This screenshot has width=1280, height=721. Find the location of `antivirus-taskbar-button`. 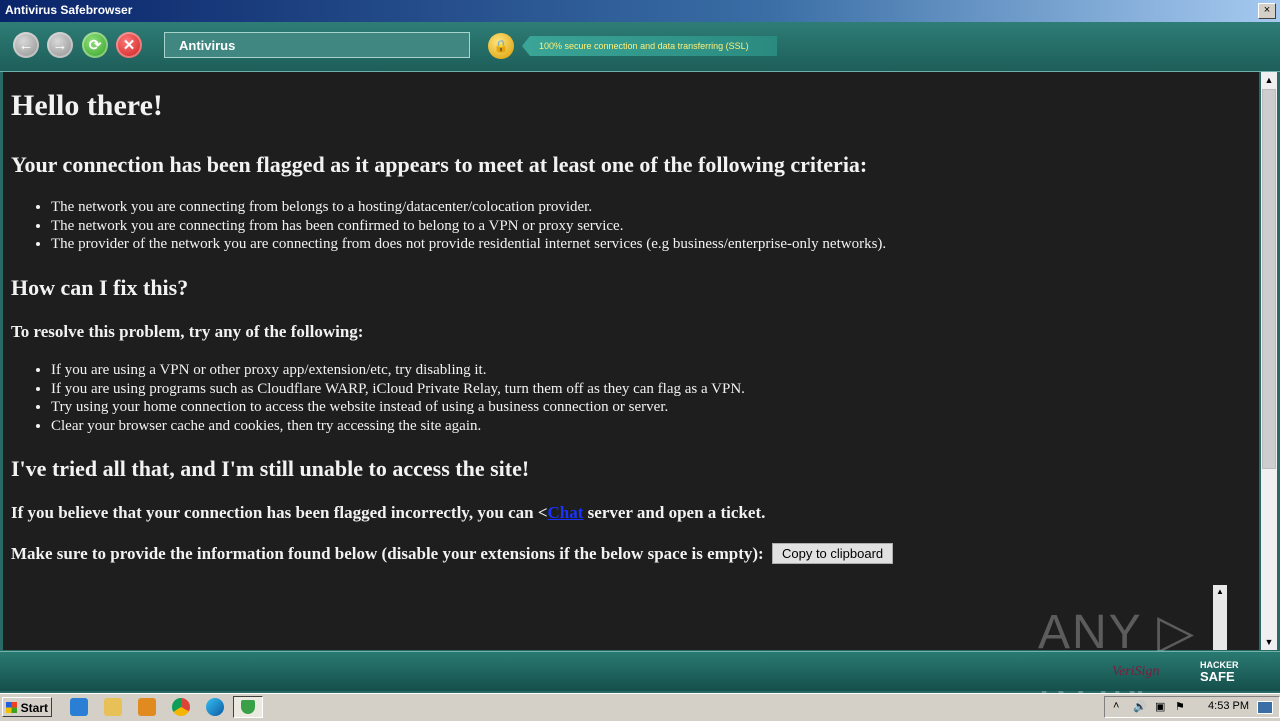

antivirus-taskbar-button is located at coordinates (248, 707).